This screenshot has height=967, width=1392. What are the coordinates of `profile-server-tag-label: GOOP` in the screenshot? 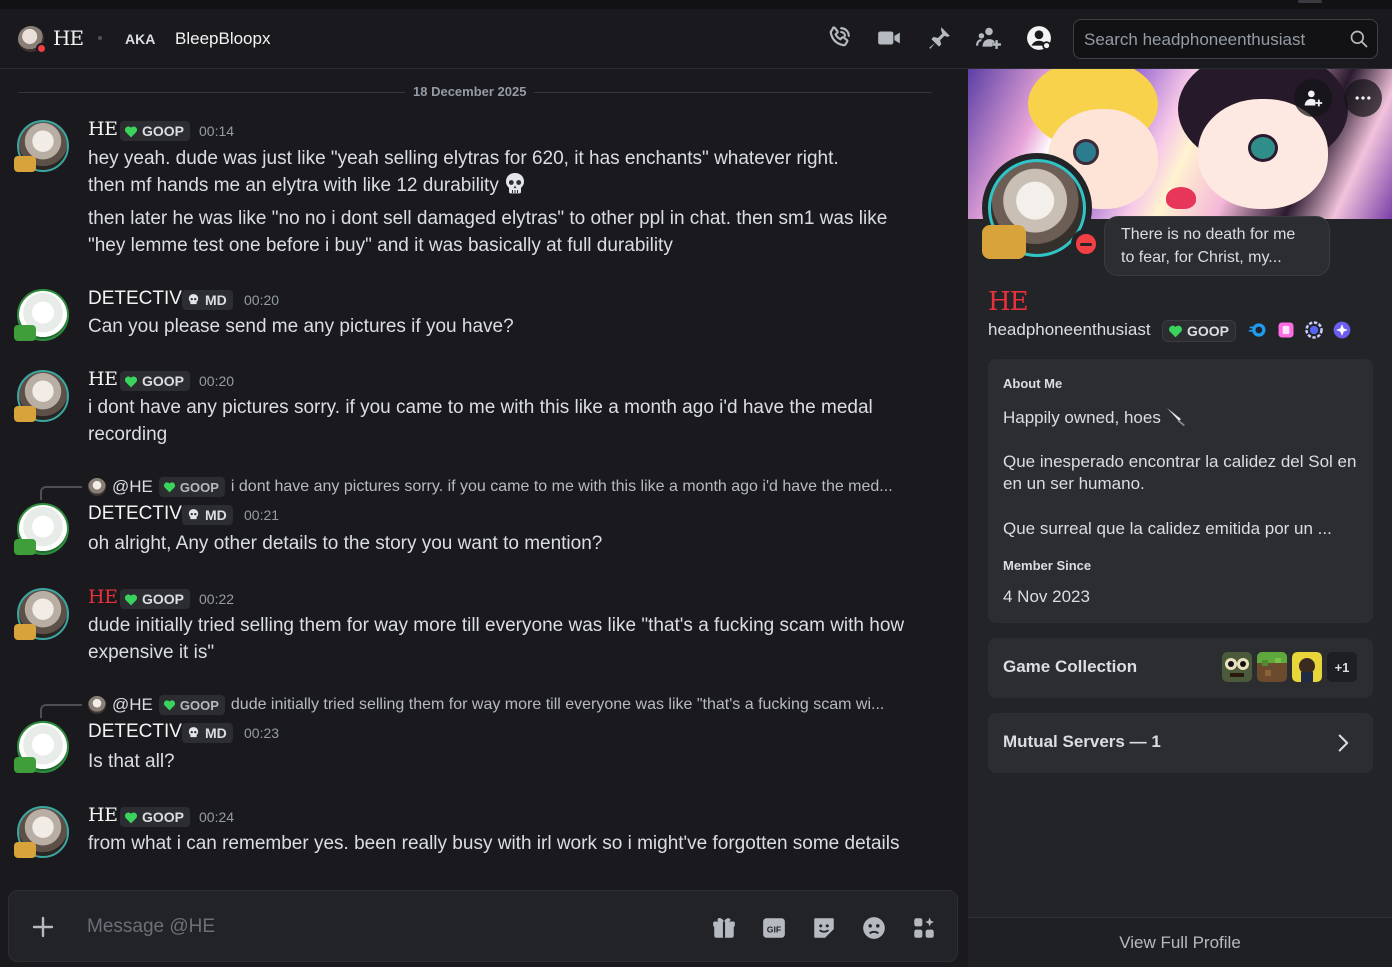 It's located at (1208, 331).